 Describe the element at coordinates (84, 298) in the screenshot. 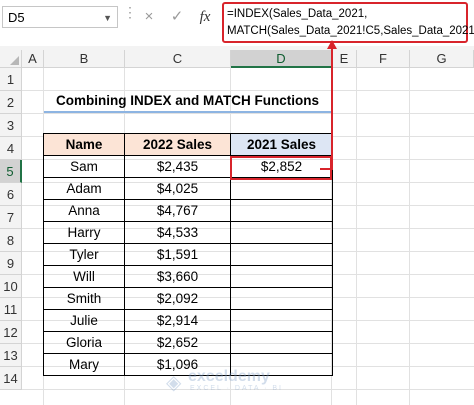

I see `cell-name: Smith` at that location.